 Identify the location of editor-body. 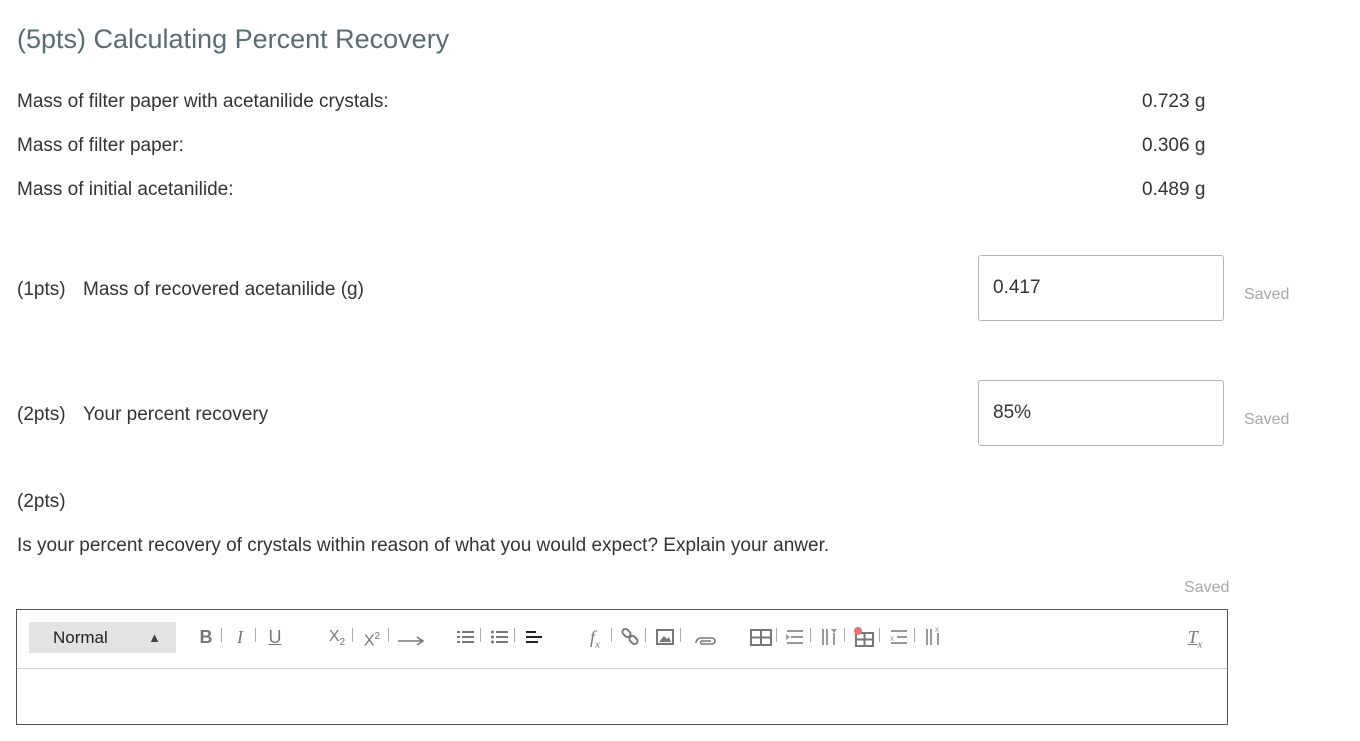
(622, 696).